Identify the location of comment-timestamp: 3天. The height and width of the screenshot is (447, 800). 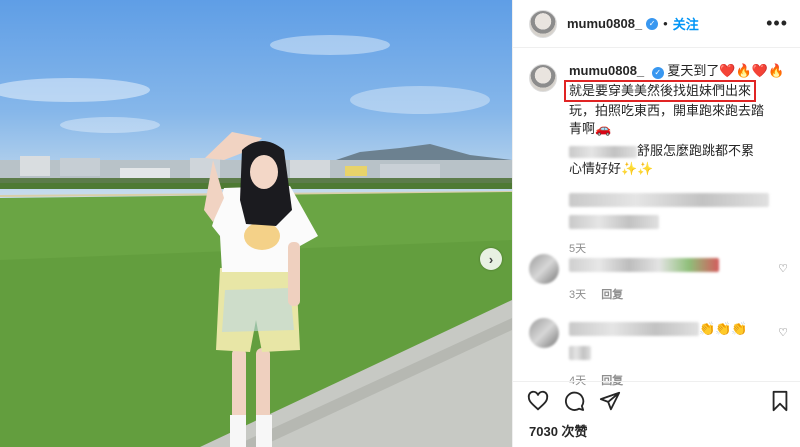
(578, 295).